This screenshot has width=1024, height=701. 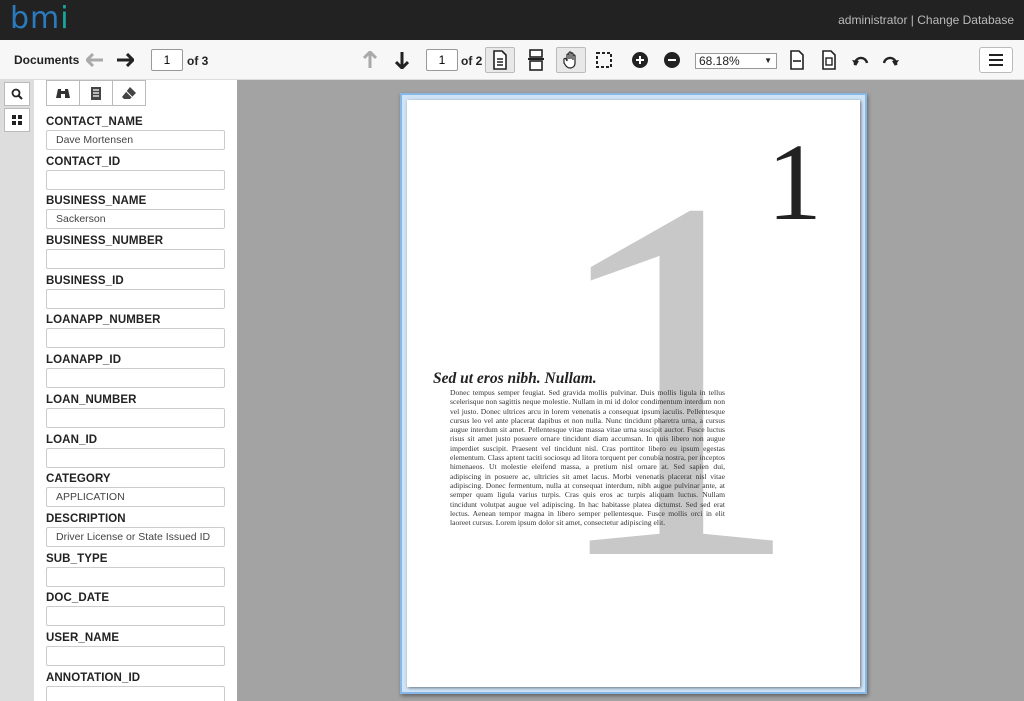 I want to click on field-label: DOC_DATE, so click(x=78, y=598).